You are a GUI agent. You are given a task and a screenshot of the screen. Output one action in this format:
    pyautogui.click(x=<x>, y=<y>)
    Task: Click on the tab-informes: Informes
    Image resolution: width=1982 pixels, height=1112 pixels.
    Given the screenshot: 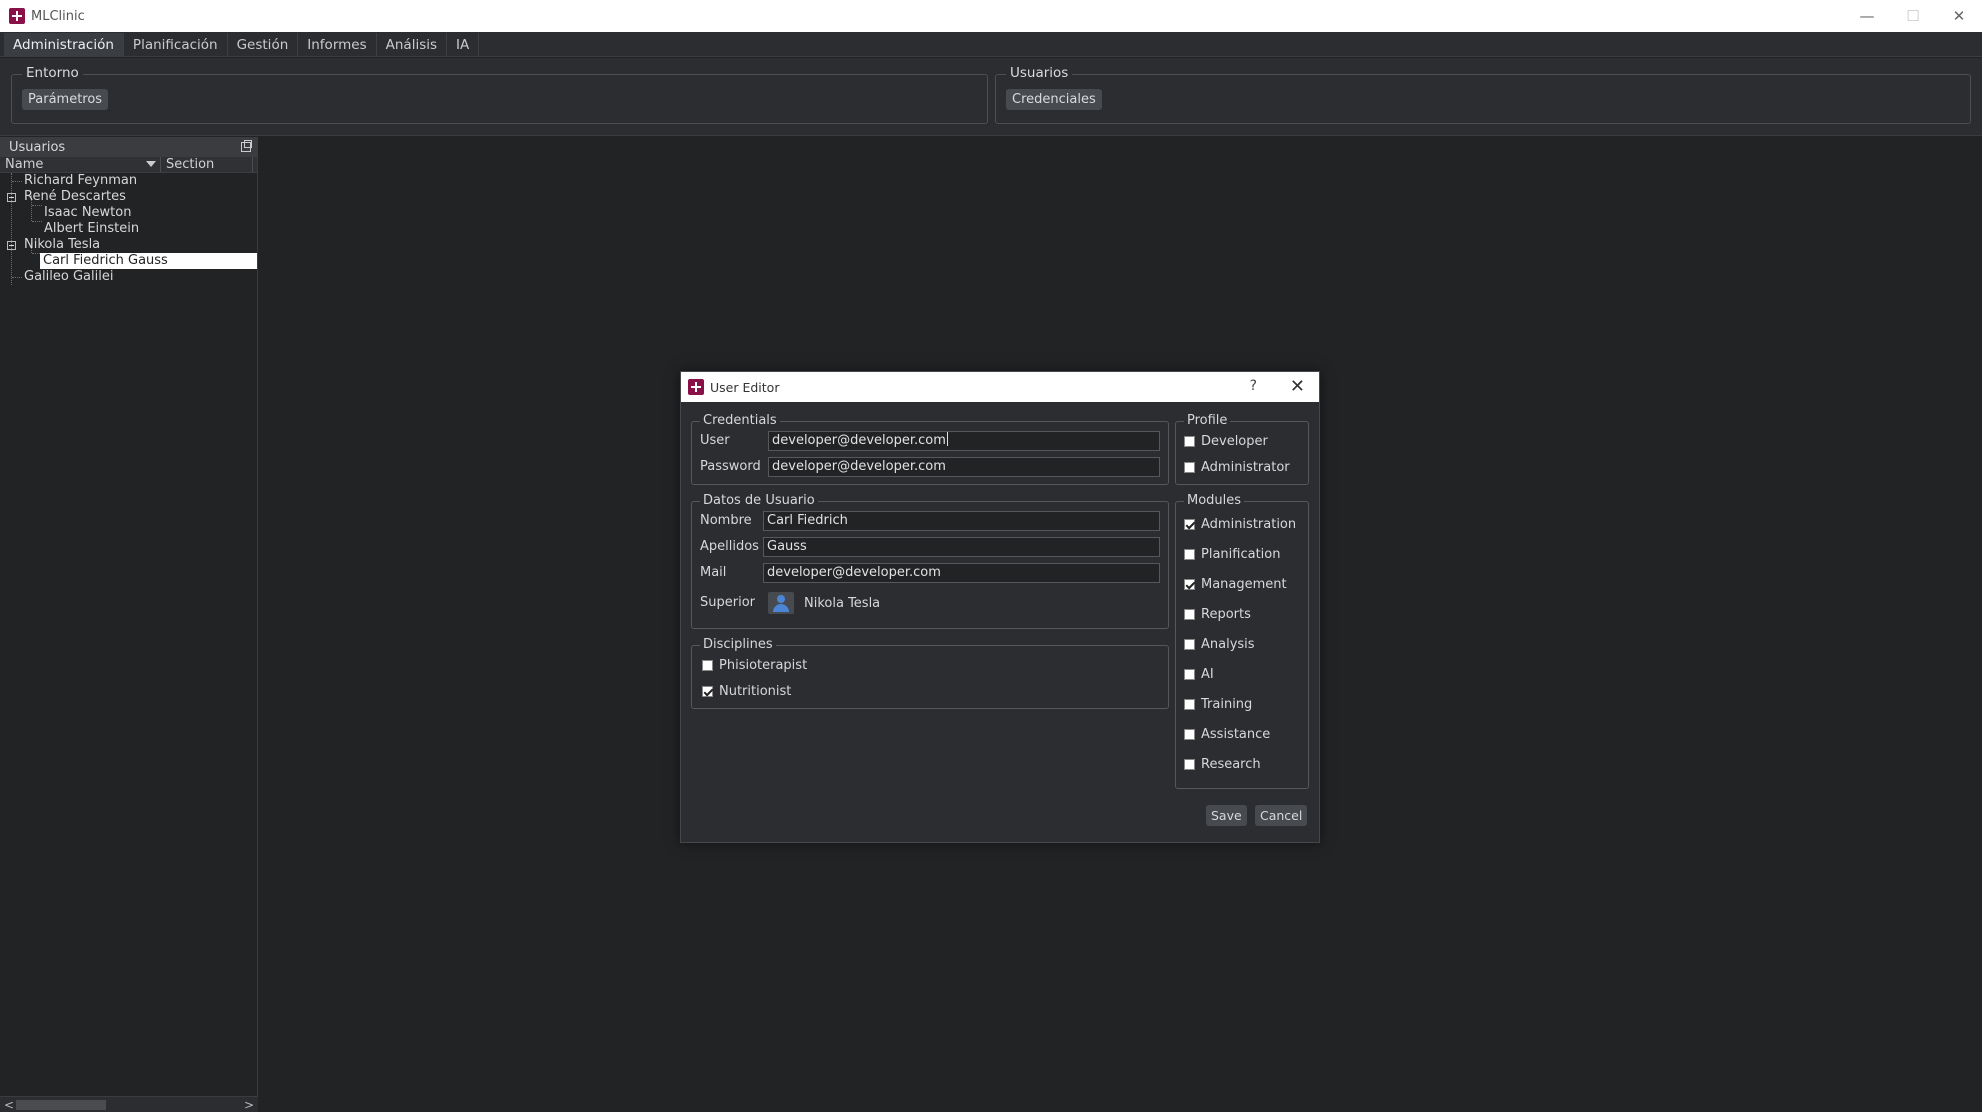 What is the action you would take?
    pyautogui.click(x=337, y=44)
    